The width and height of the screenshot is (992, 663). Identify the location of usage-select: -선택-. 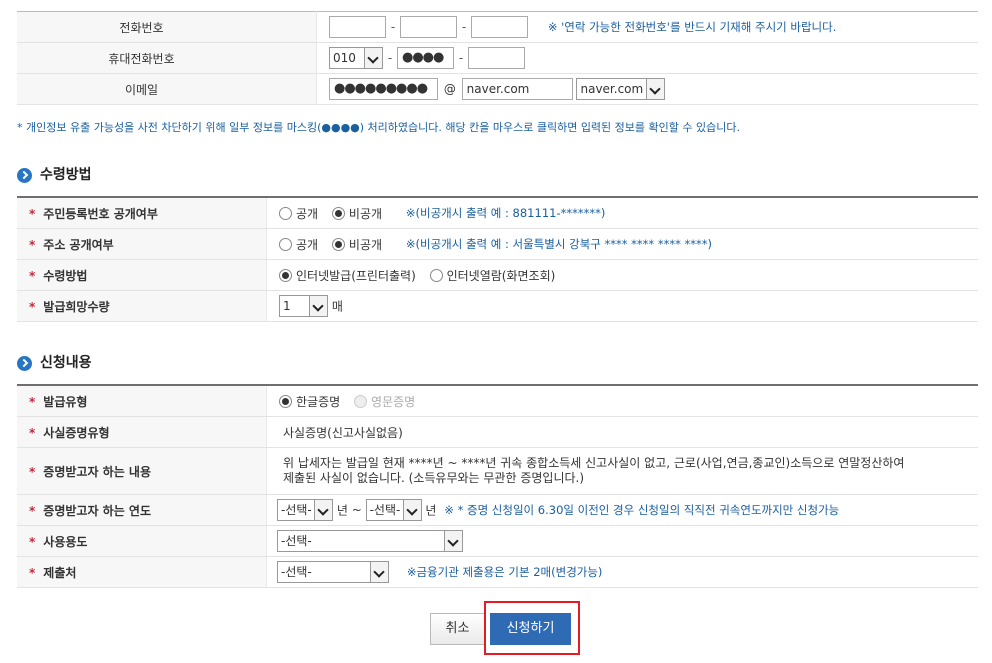
(370, 541).